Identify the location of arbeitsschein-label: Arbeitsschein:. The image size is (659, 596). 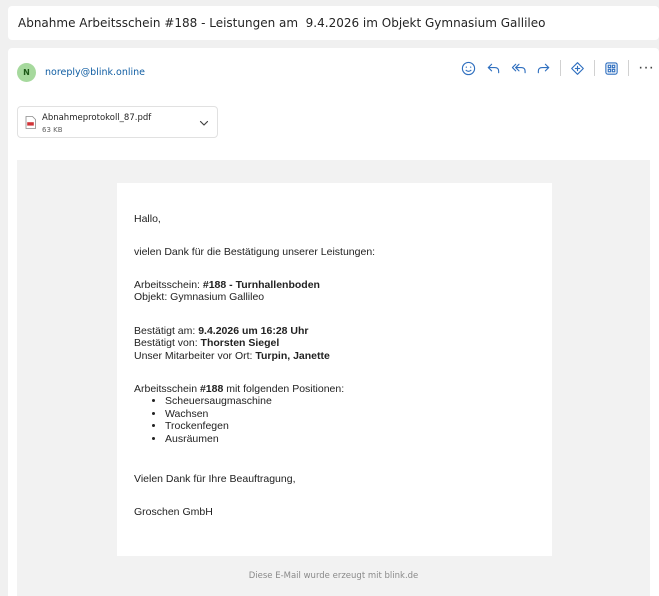
(168, 285).